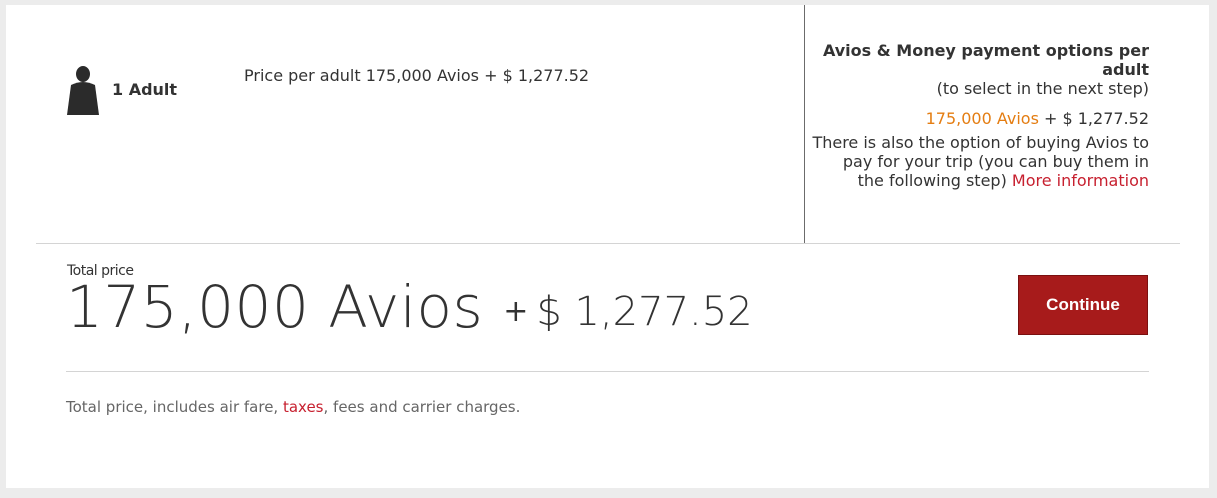 The image size is (1217, 498). I want to click on section-divider, so click(608, 243).